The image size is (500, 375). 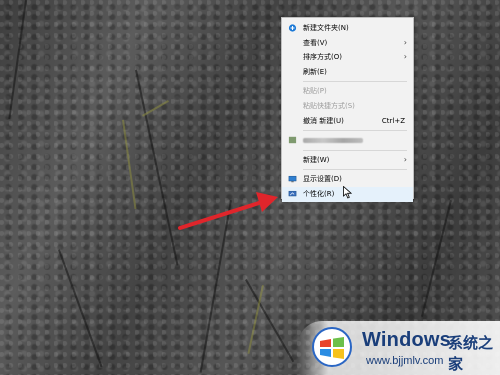 What do you see at coordinates (228, 211) in the screenshot?
I see `red-arrow-annotation` at bounding box center [228, 211].